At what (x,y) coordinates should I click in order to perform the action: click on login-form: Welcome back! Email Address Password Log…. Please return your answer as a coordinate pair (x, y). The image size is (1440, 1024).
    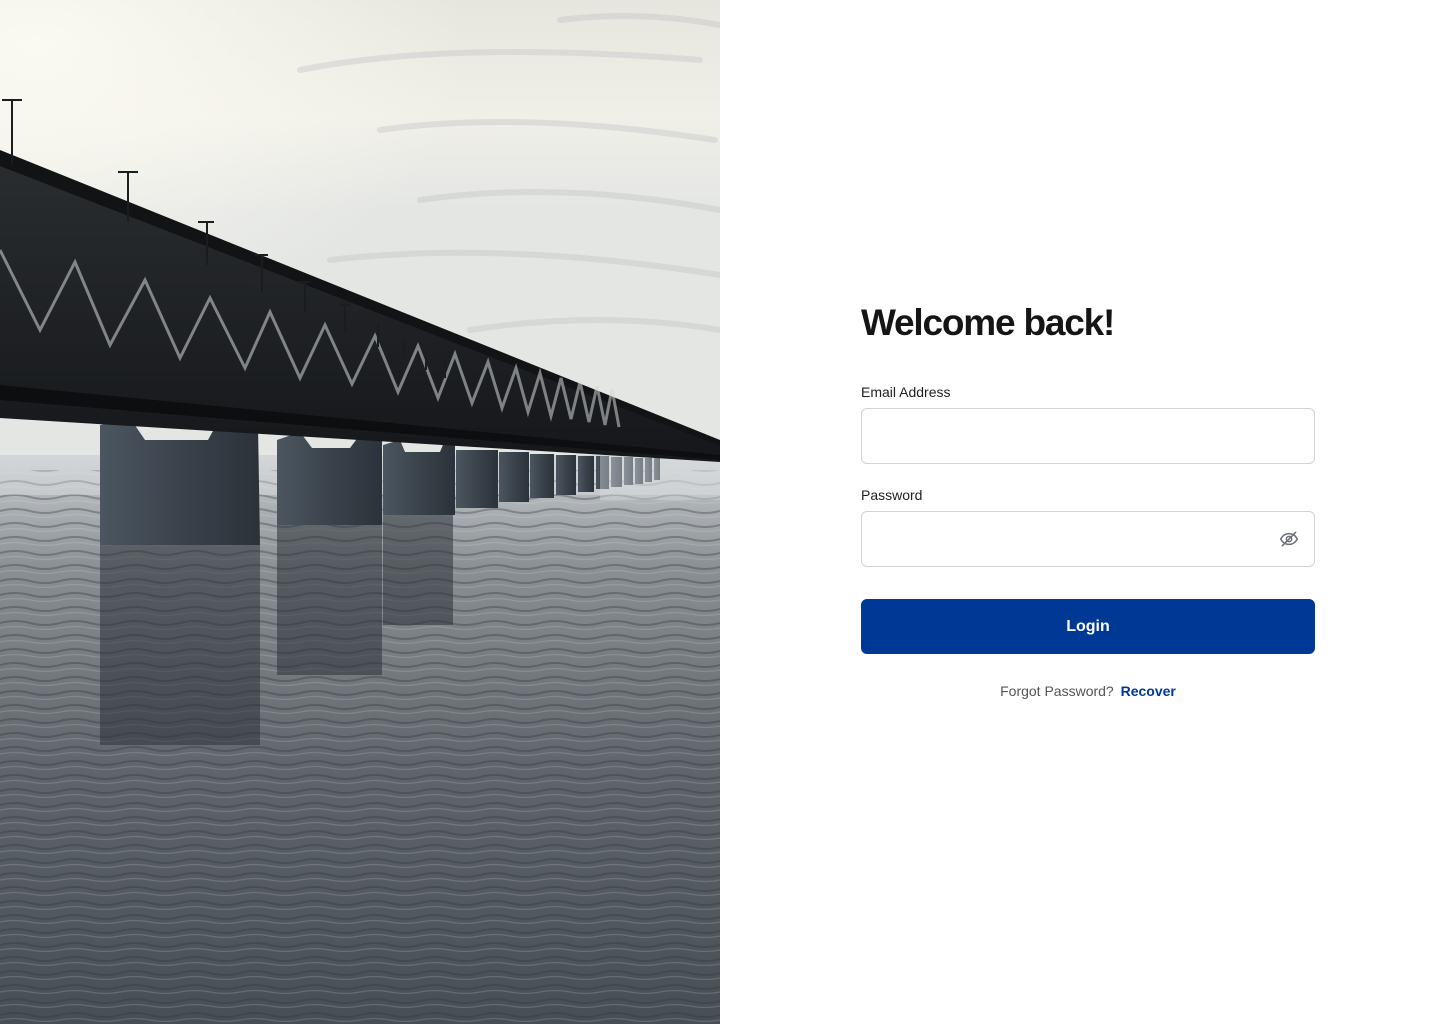
    Looking at the image, I should click on (1088, 500).